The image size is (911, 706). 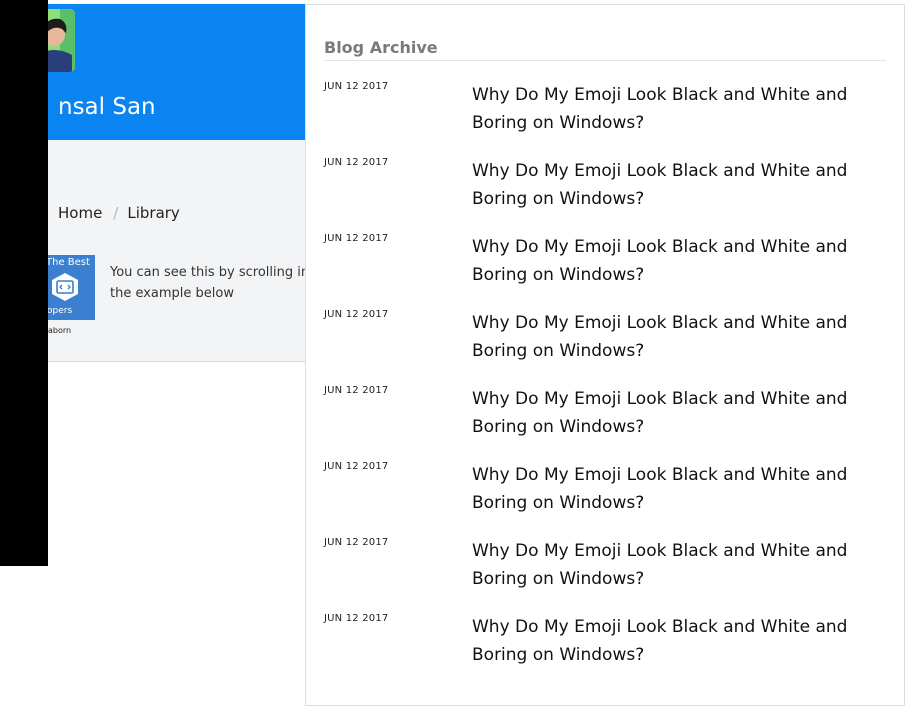 What do you see at coordinates (65, 289) in the screenshot?
I see `code-hexagon-icon` at bounding box center [65, 289].